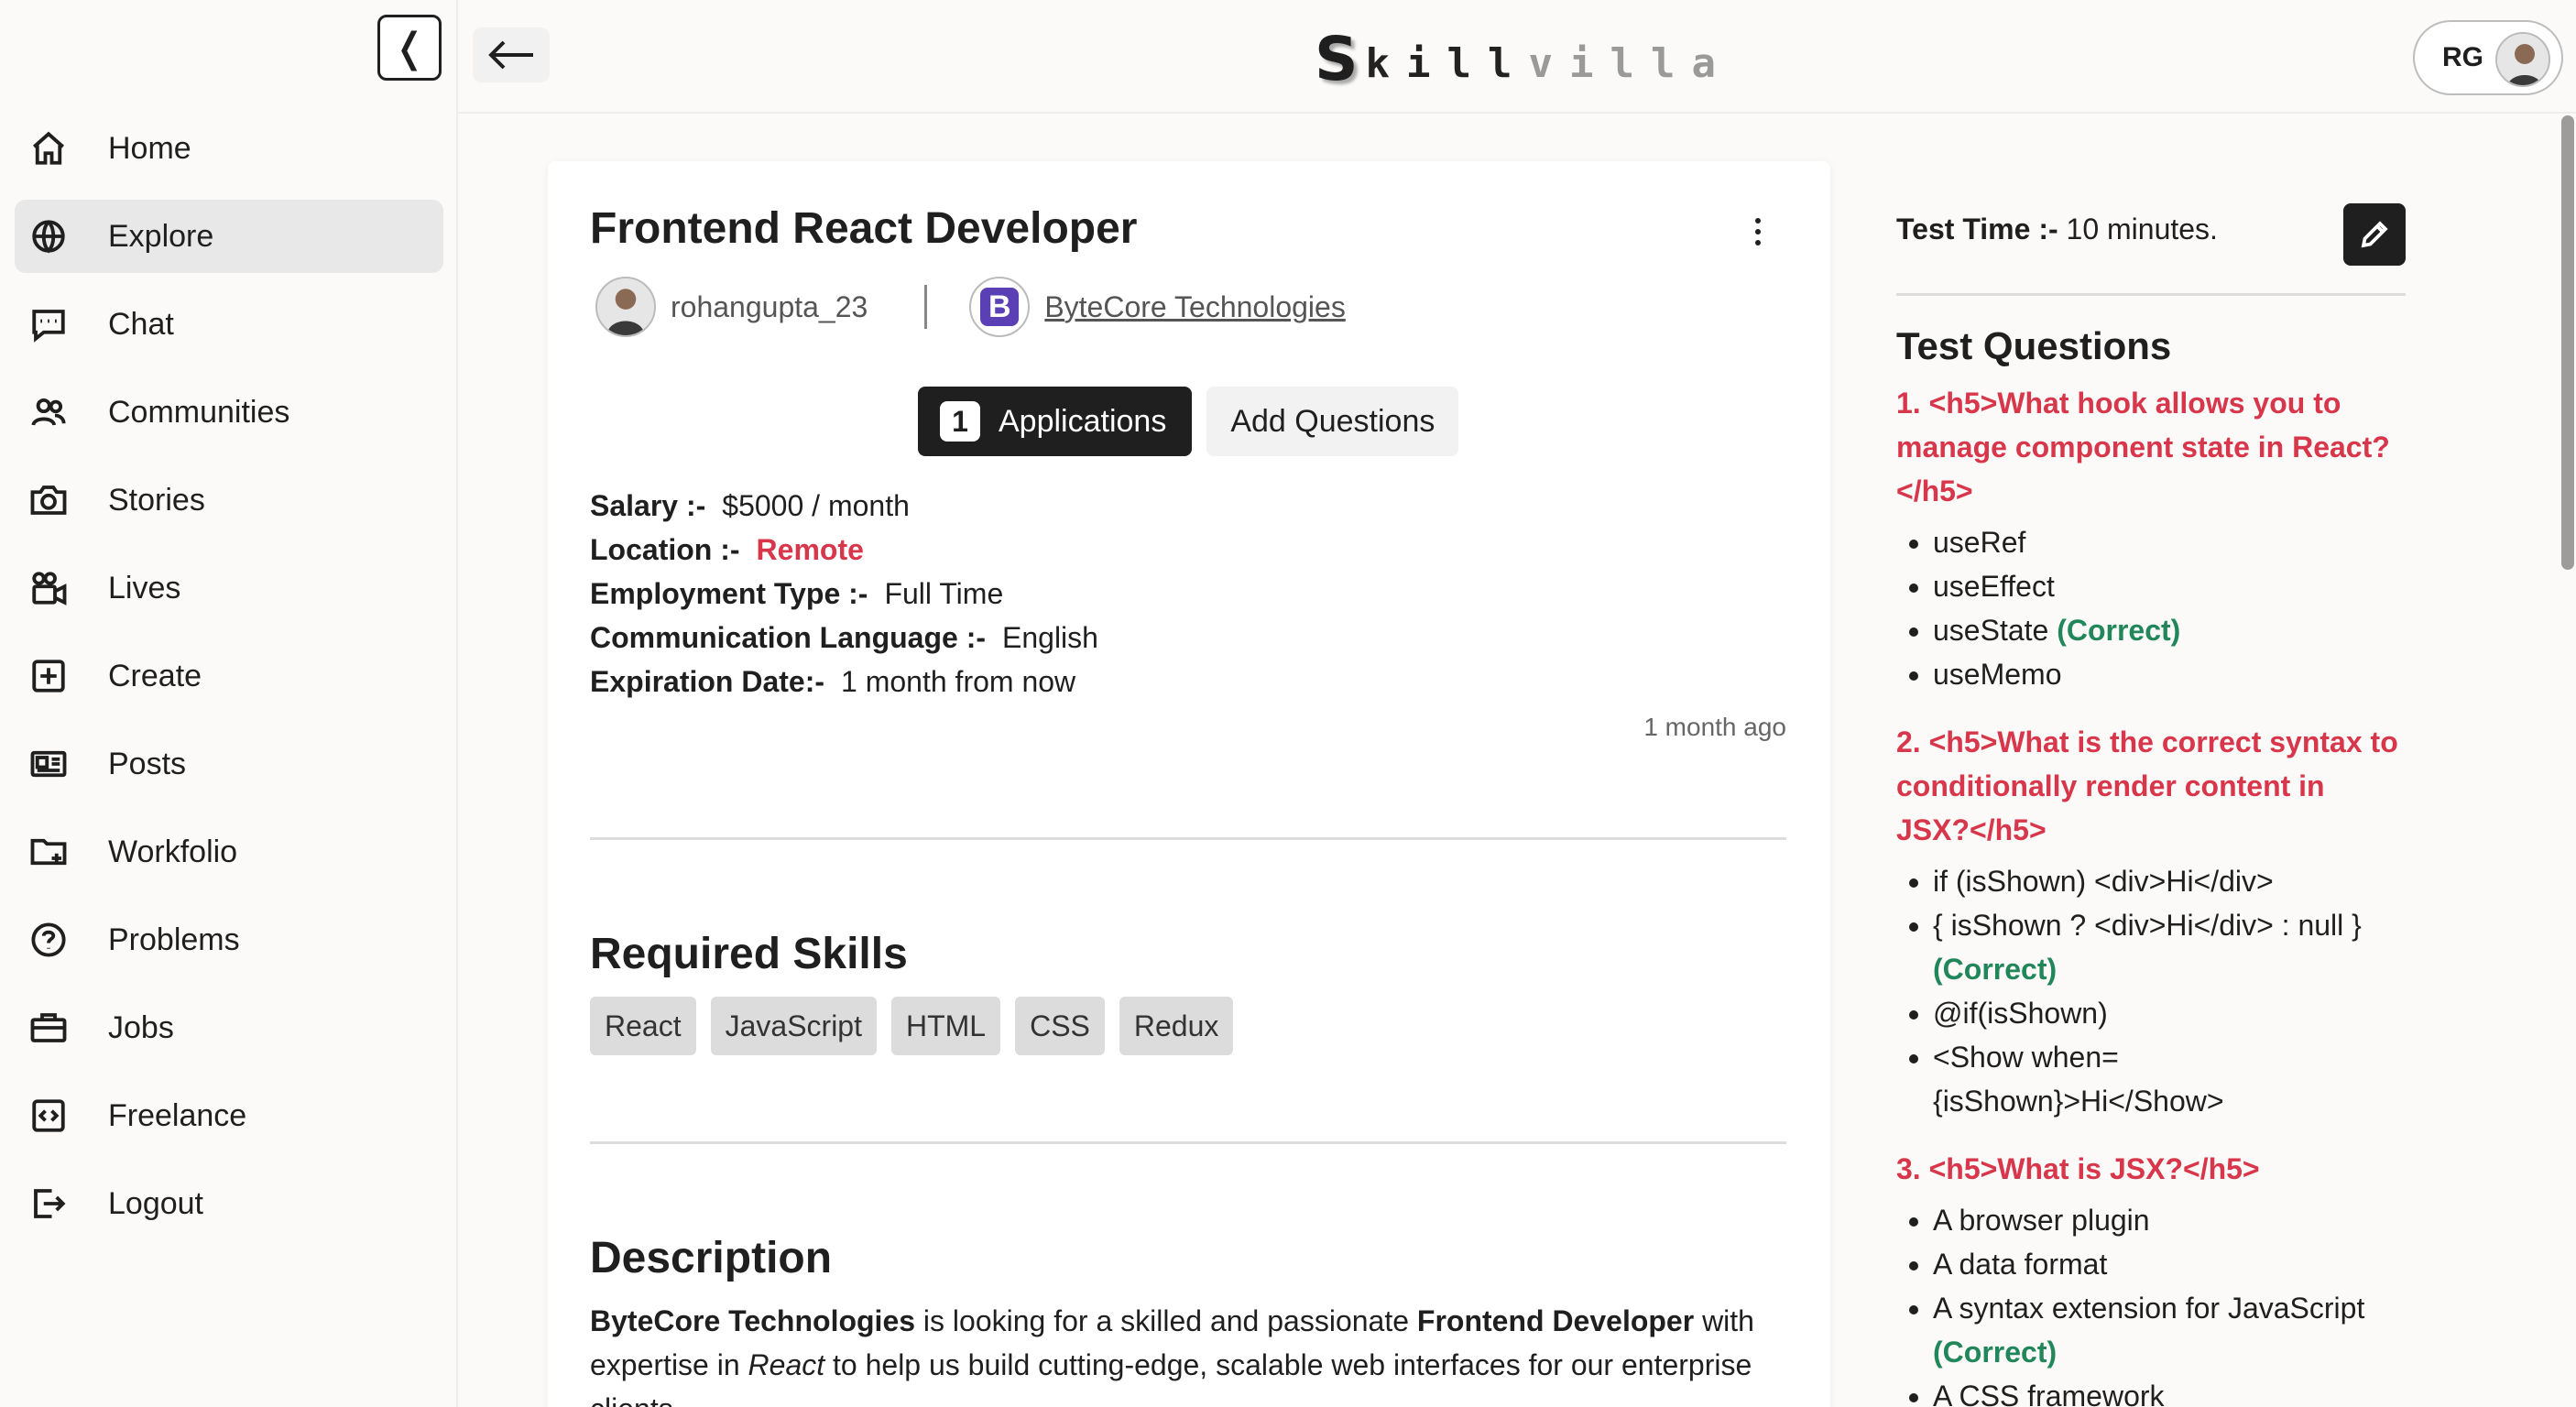 The image size is (2576, 1407). I want to click on job-meta: rohangupta_23 B ByteCore Technologies, so click(970, 307).